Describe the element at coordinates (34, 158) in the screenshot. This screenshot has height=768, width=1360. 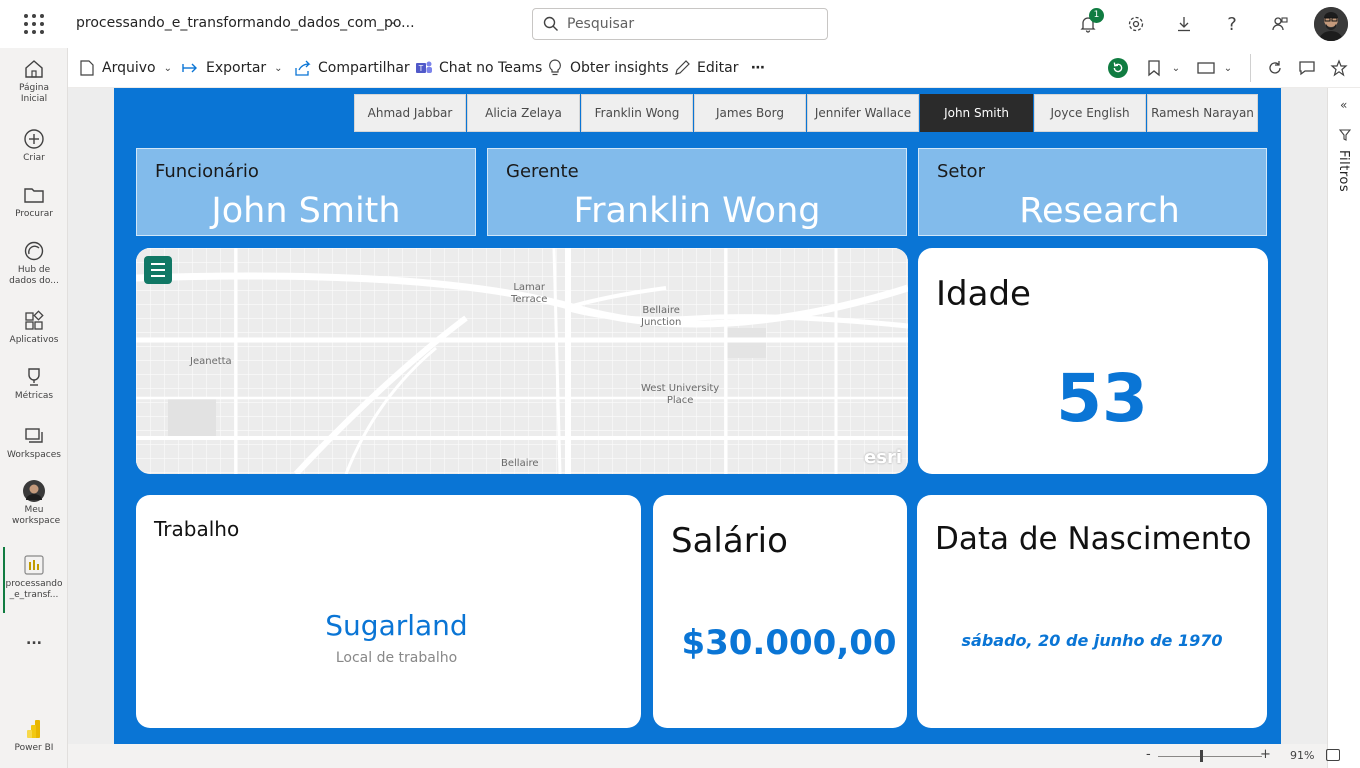
I see `nav-label: Criar` at that location.